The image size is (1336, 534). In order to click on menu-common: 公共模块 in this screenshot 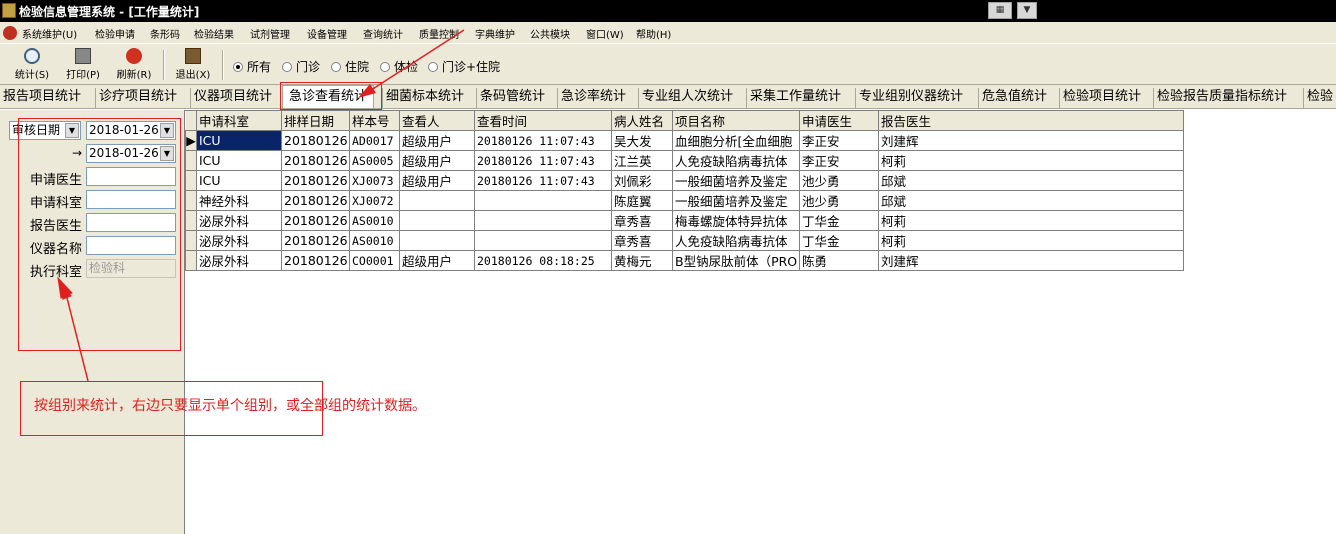, I will do `click(550, 33)`.